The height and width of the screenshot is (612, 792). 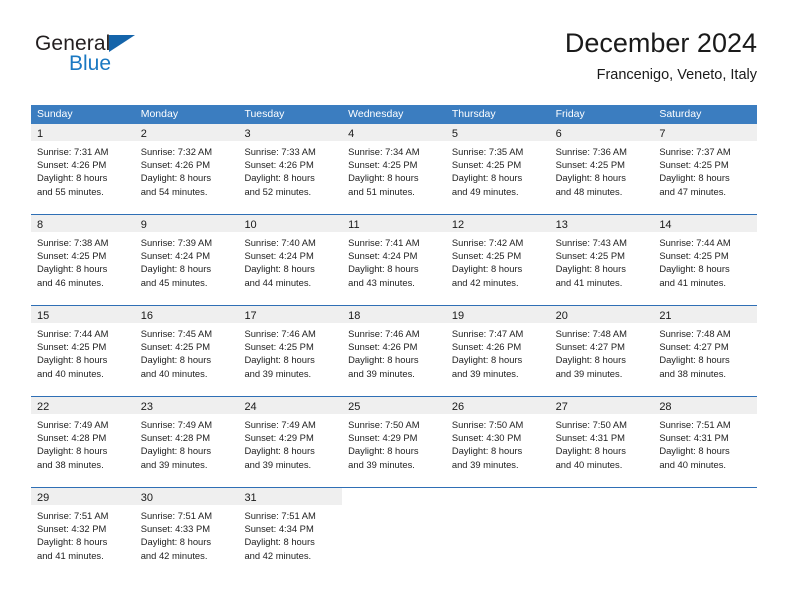 I want to click on day-number-band: 25, so click(x=394, y=405).